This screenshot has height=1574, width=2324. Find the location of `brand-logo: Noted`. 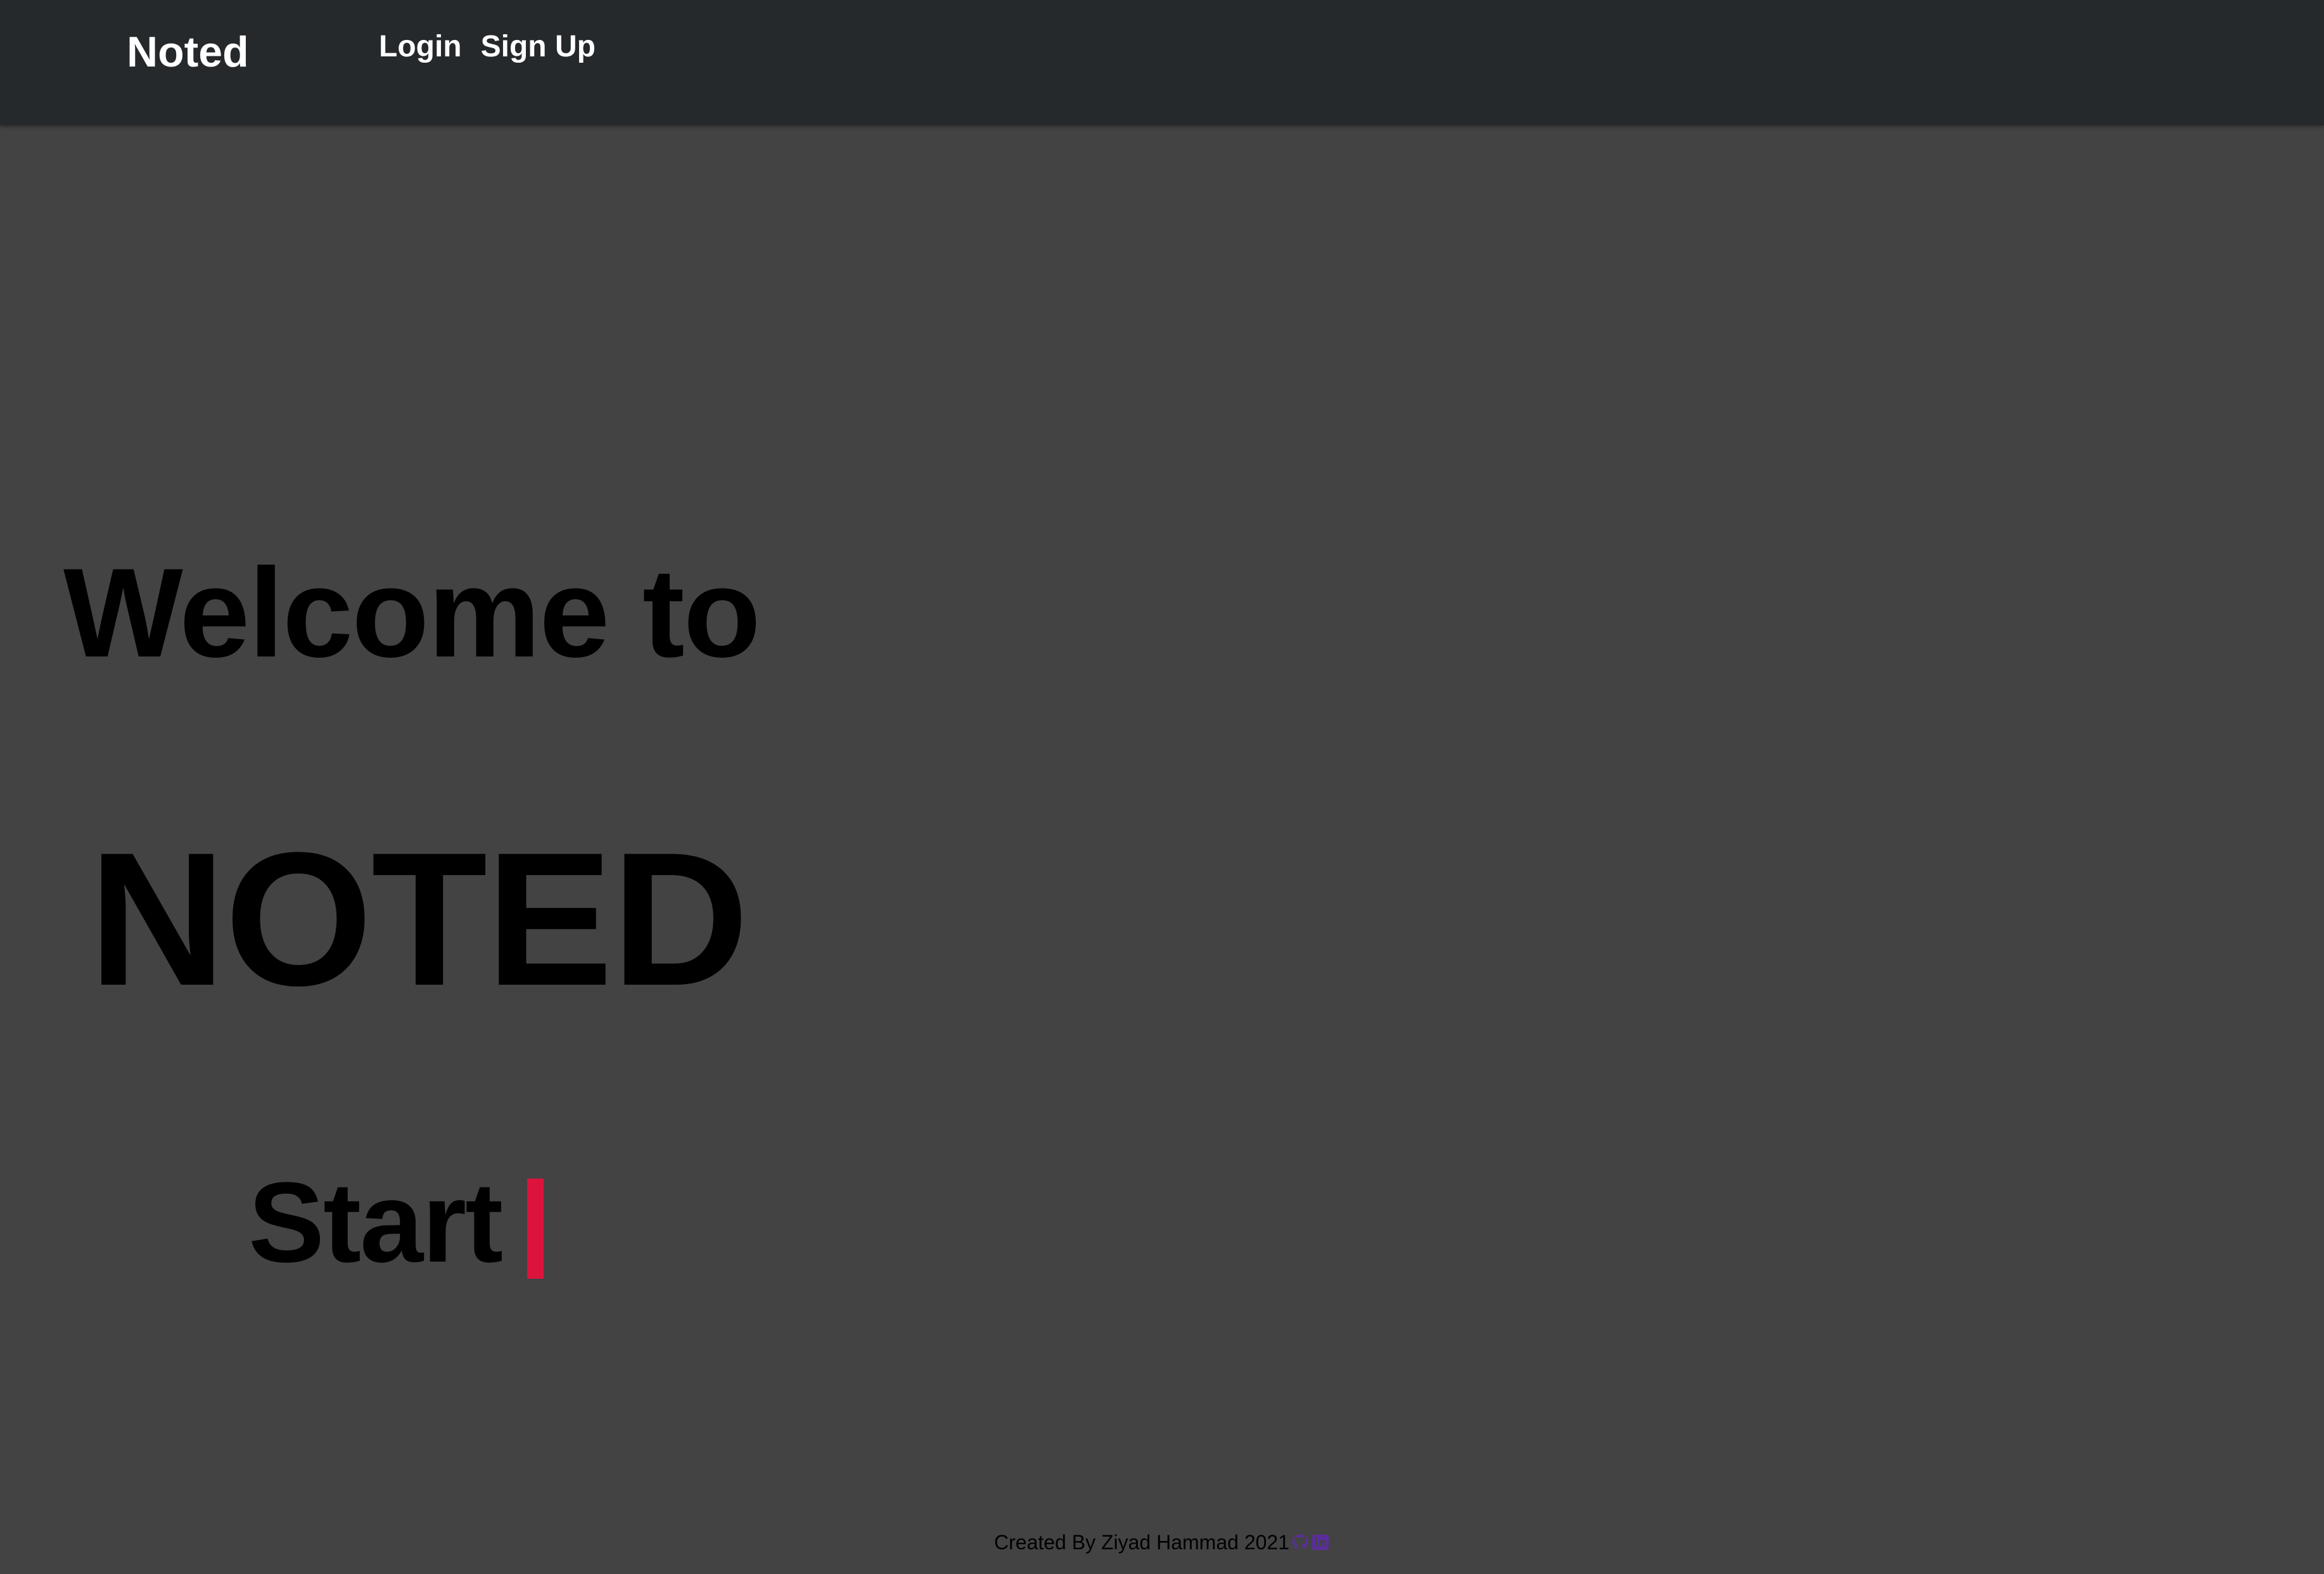

brand-logo: Noted is located at coordinates (188, 52).